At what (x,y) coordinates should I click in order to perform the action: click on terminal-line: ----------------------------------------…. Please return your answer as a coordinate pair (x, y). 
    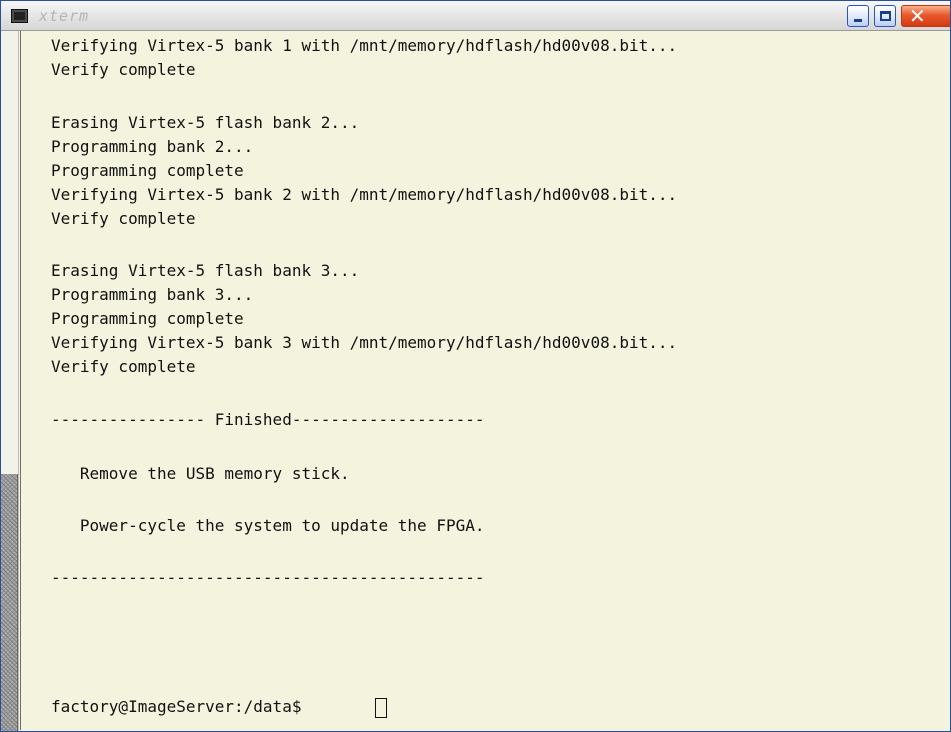
    Looking at the image, I should click on (268, 577).